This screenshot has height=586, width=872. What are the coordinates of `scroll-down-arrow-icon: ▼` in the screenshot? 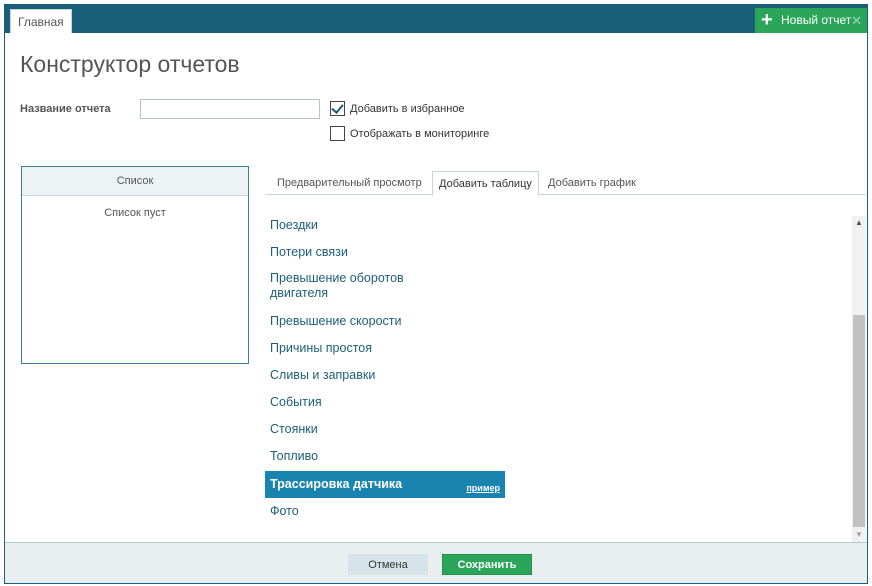 It's located at (859, 535).